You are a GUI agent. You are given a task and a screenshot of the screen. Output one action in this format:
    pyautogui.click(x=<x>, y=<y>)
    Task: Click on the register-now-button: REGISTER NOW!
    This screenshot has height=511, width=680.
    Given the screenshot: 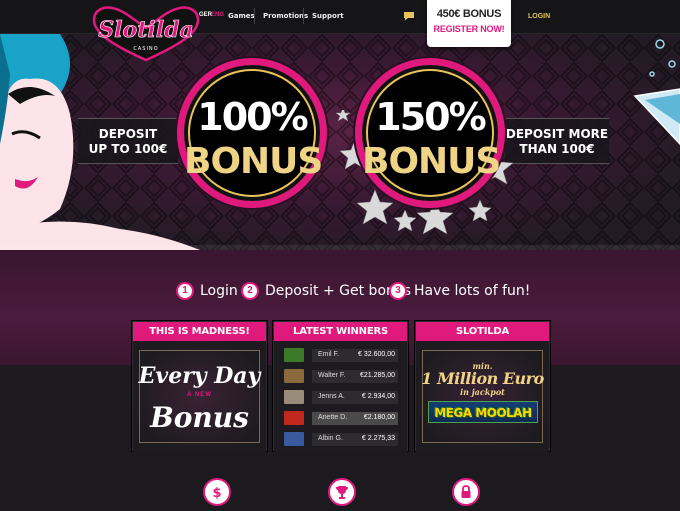 What is the action you would take?
    pyautogui.click(x=469, y=29)
    